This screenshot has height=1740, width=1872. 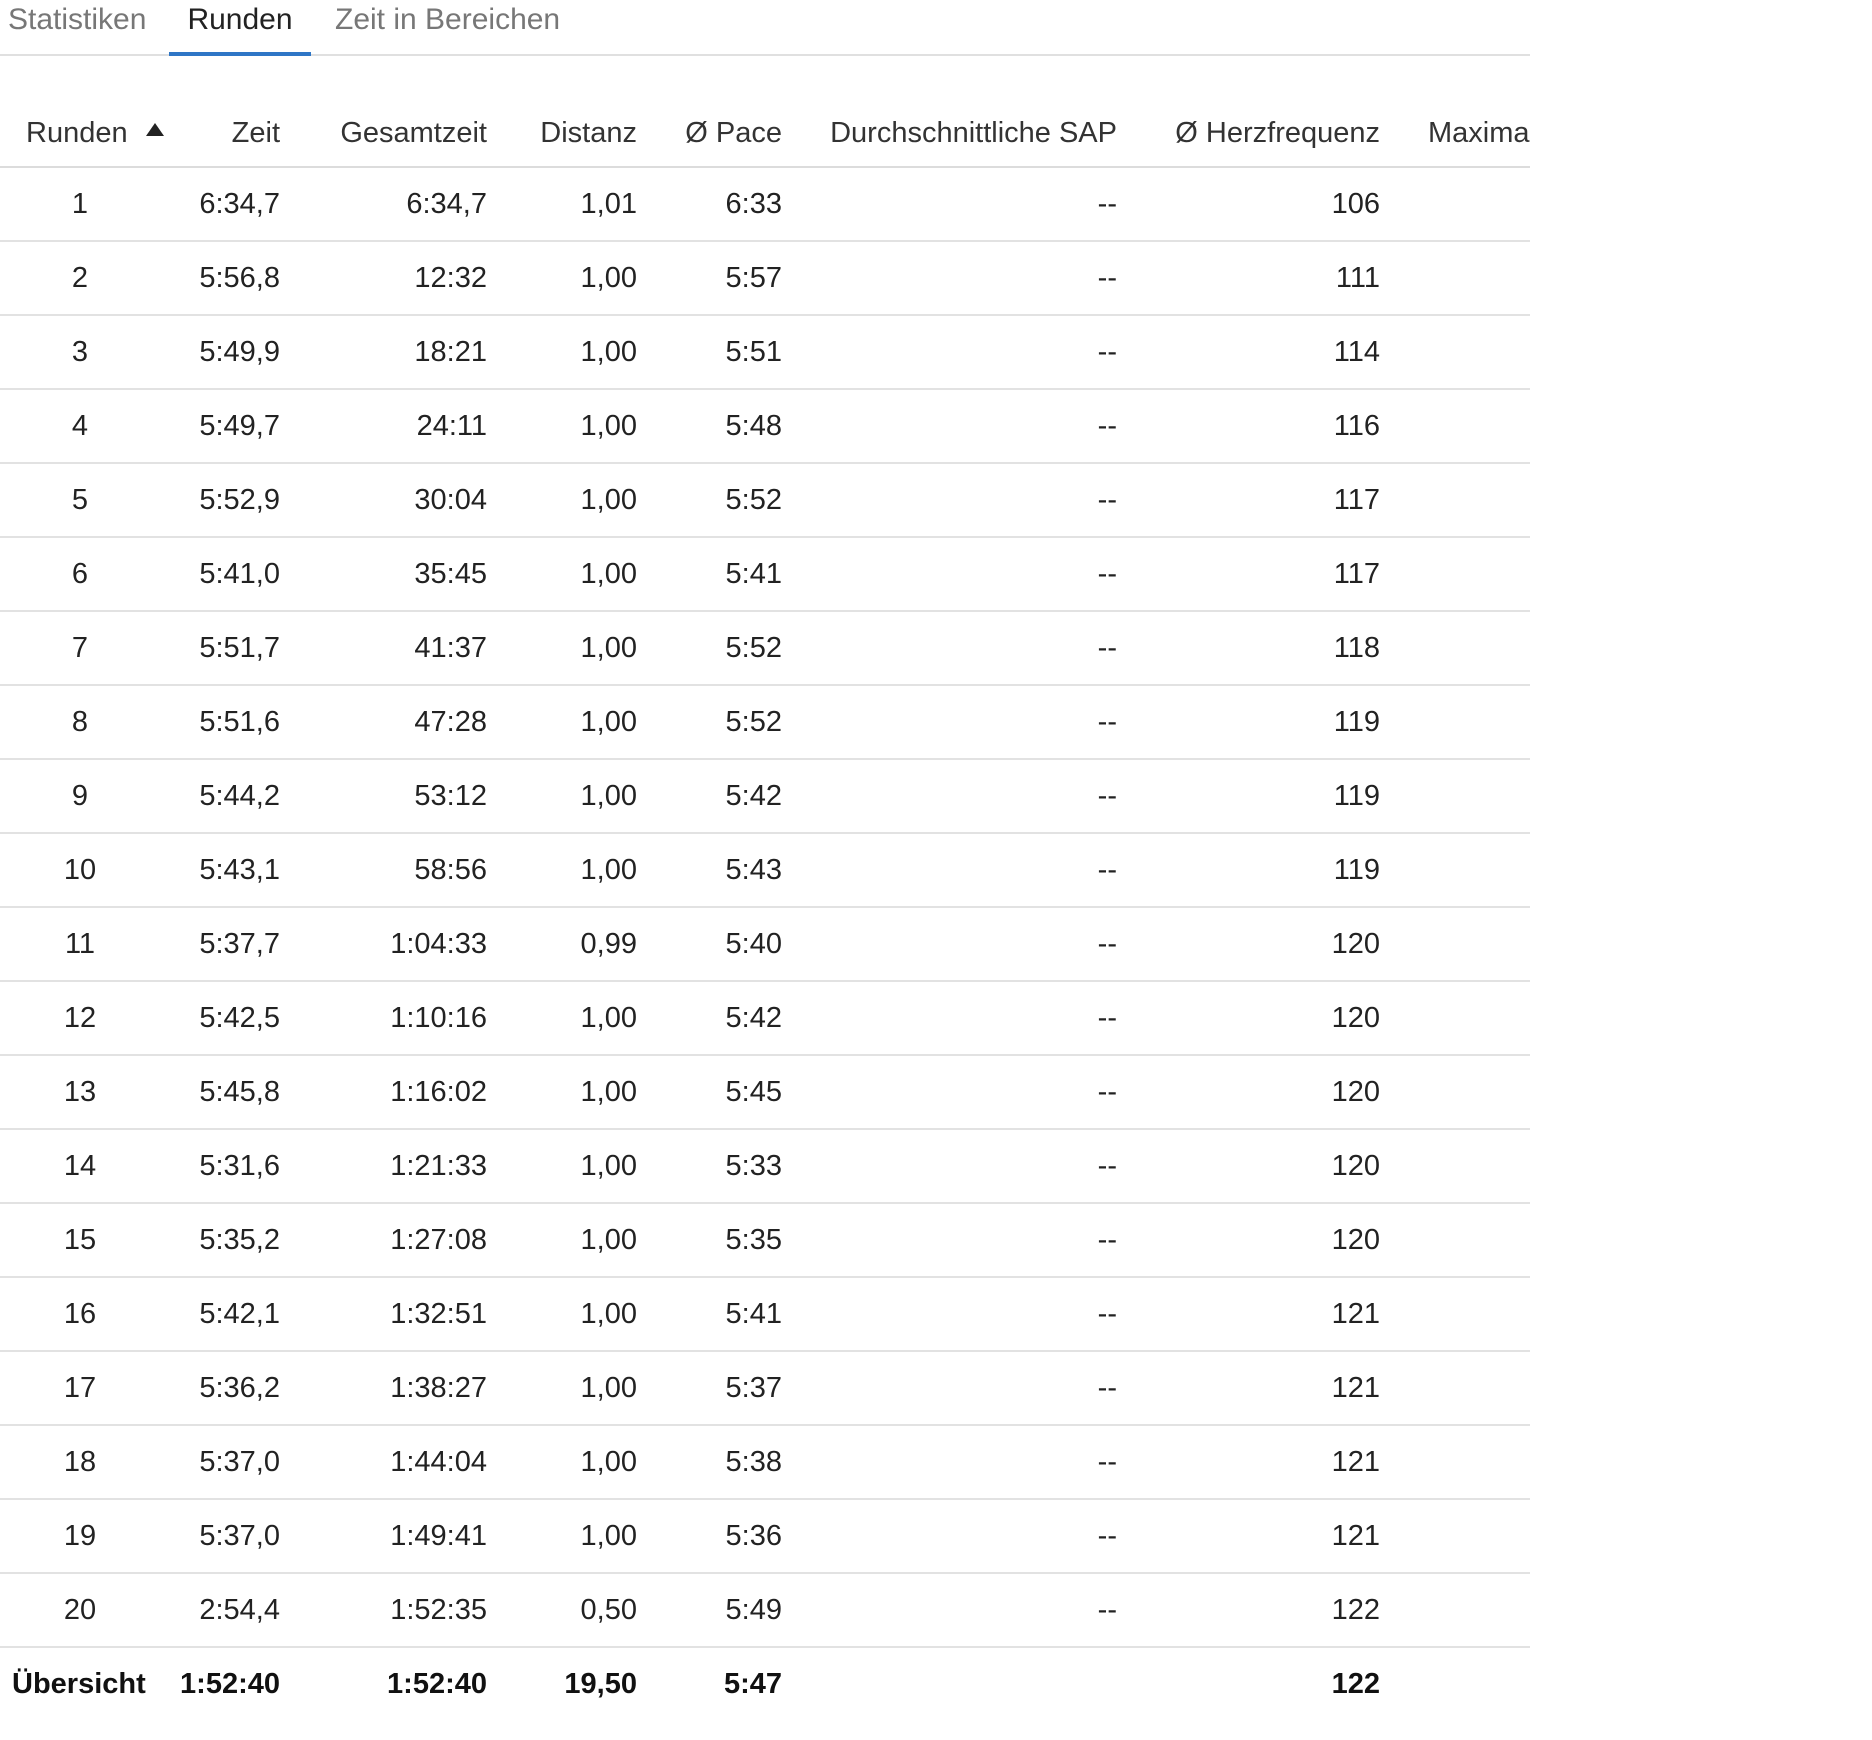 What do you see at coordinates (225, 648) in the screenshot?
I see `cell-time: 5:51,7` at bounding box center [225, 648].